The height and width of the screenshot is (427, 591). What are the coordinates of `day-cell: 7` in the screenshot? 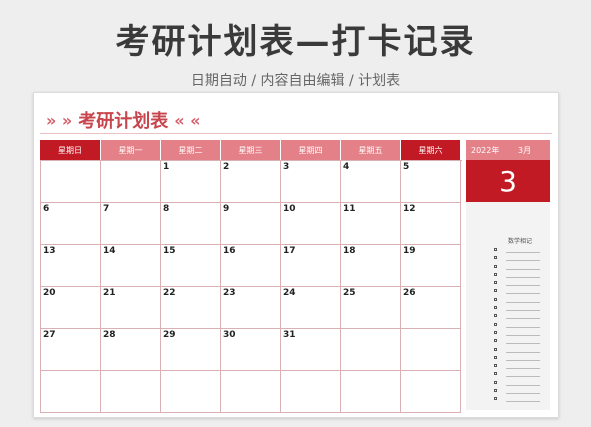 It's located at (131, 224).